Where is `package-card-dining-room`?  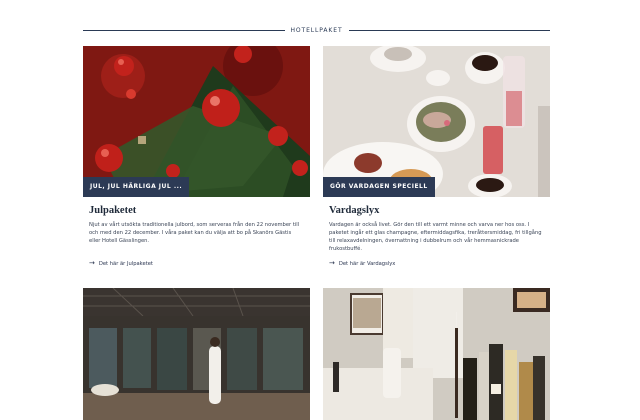
package-card-dining-room is located at coordinates (436, 354).